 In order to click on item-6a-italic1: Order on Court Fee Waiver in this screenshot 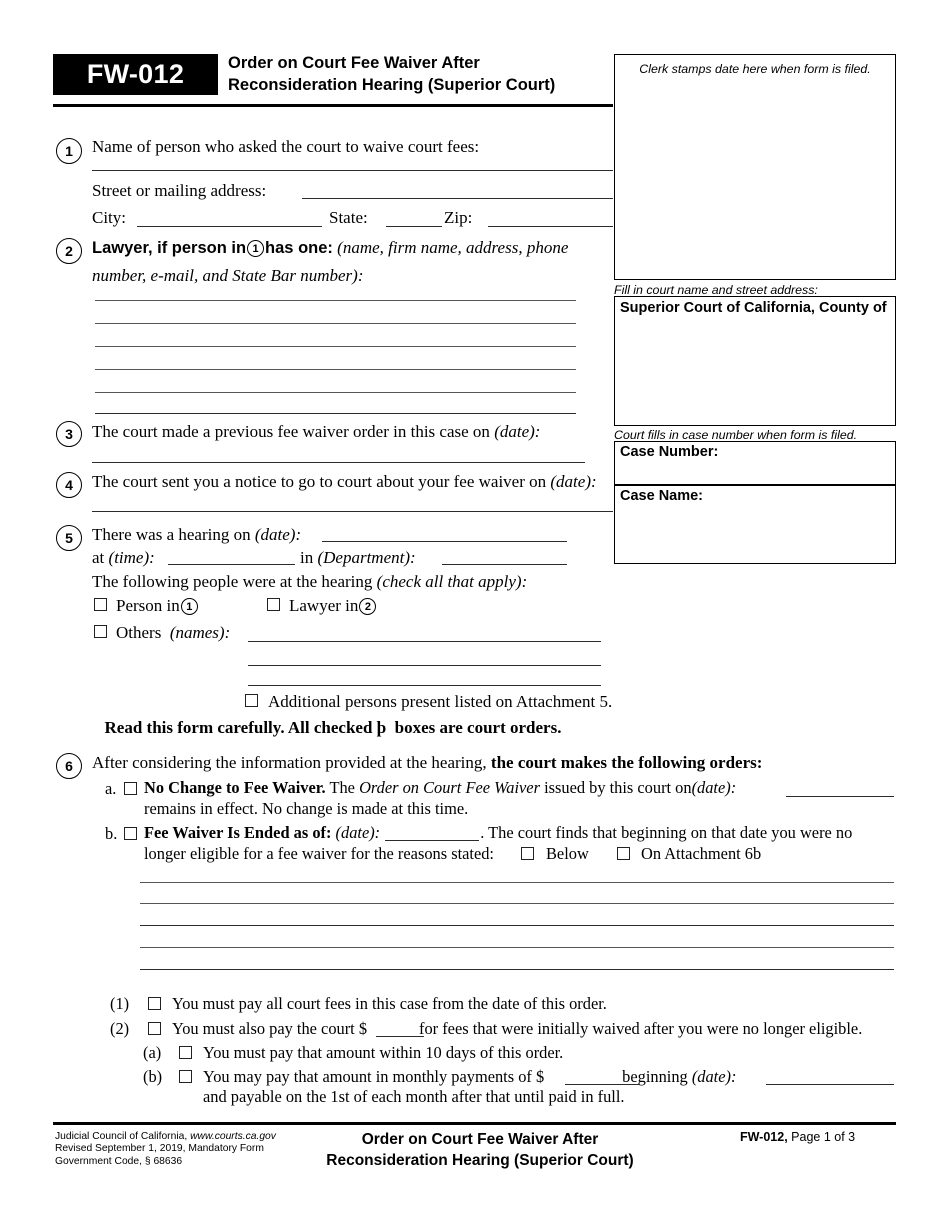, I will do `click(449, 787)`.